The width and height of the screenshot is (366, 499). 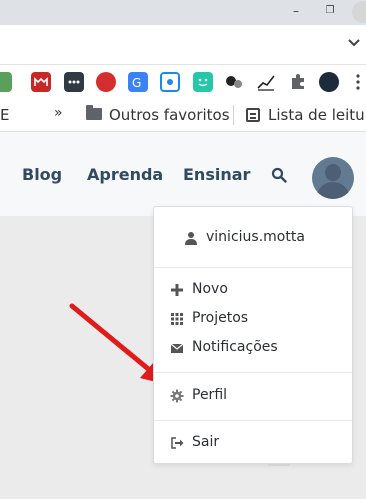 I want to click on extension-red-m-icon, so click(x=41, y=82).